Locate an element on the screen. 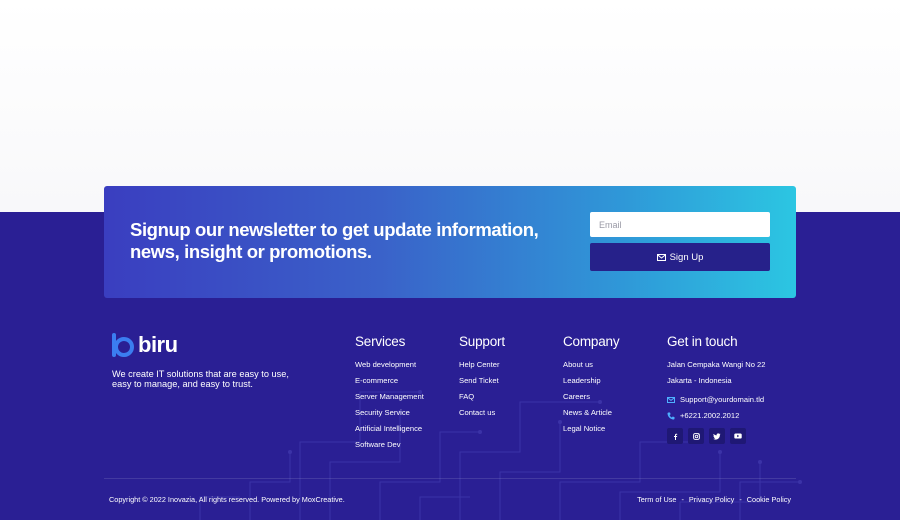  support-link-contact-us: Contact us is located at coordinates (477, 412).